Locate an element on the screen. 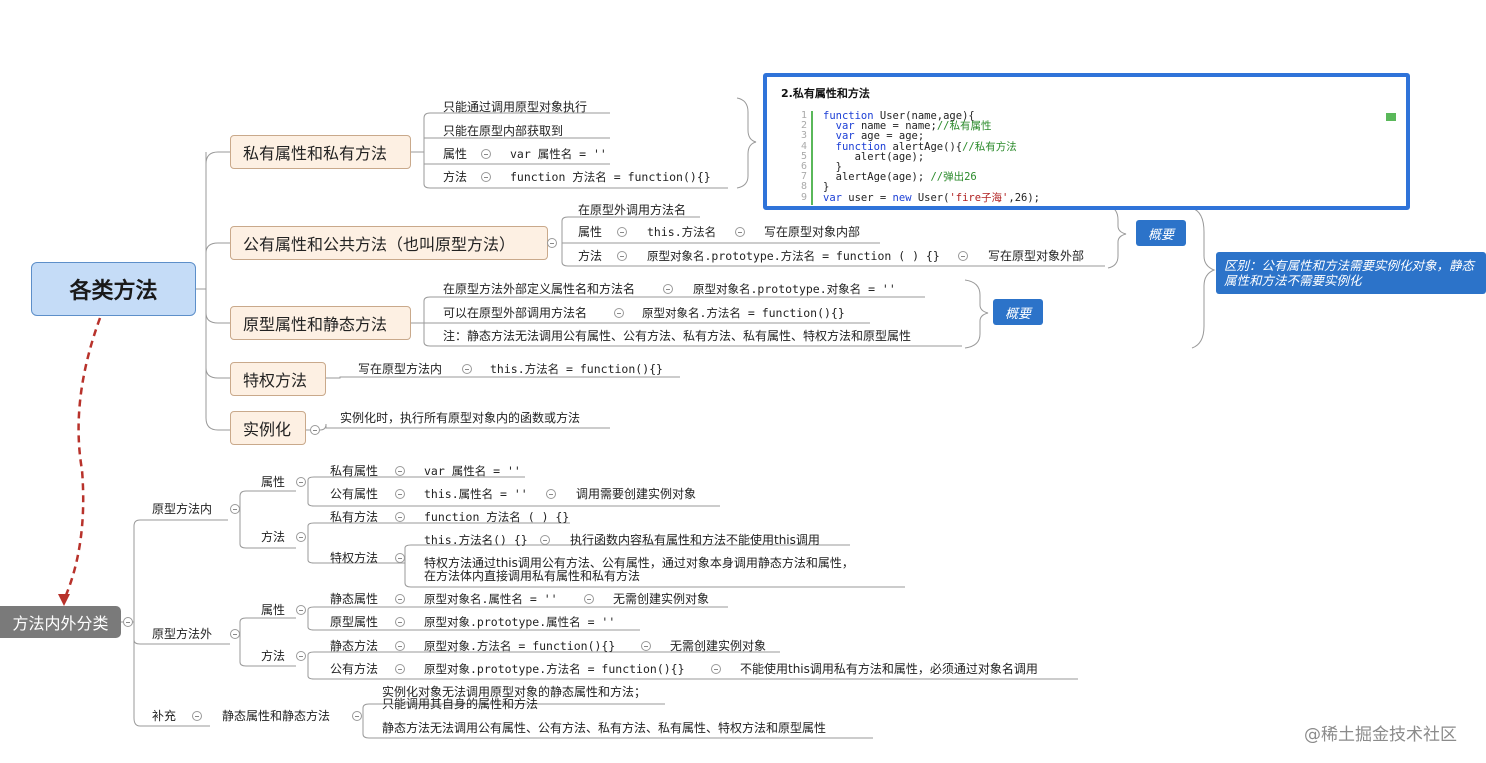  leaf-code: 原型对象.方法名 = function(){} is located at coordinates (520, 646).